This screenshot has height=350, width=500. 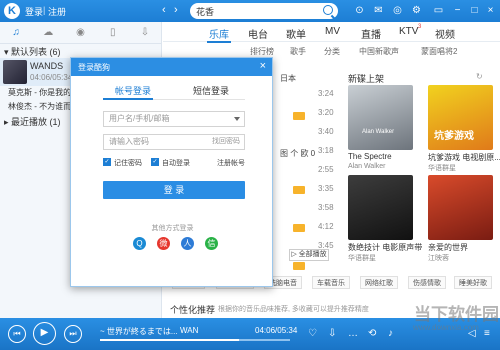 I want to click on progress-bar, so click(x=195, y=340).